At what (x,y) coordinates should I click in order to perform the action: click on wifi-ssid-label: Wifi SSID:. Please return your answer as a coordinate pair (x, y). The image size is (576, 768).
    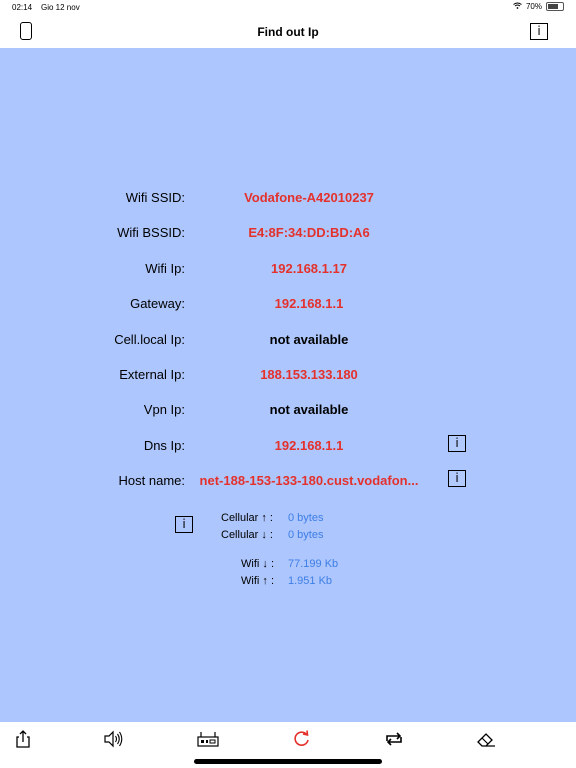
    Looking at the image, I should click on (155, 197).